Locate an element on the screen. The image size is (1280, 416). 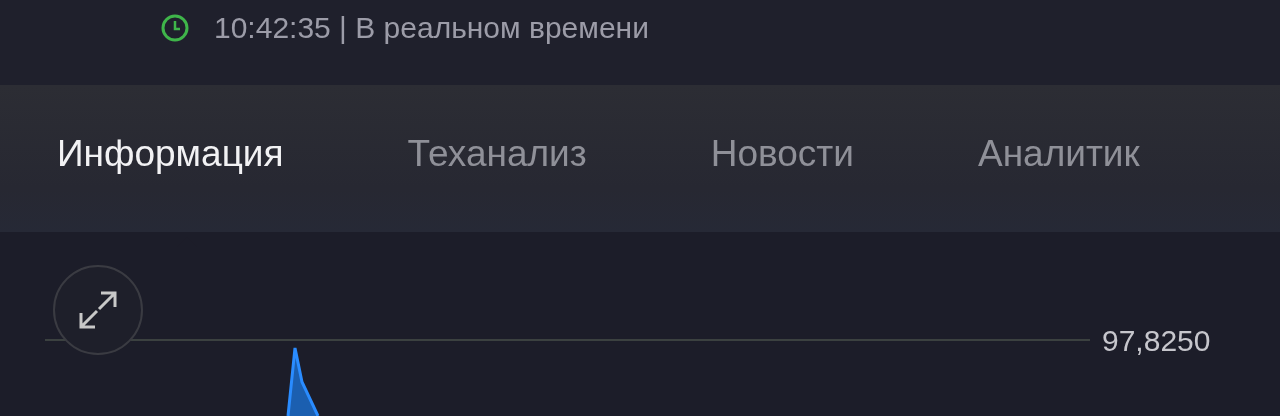
price-label: 97,8250 is located at coordinates (1156, 341).